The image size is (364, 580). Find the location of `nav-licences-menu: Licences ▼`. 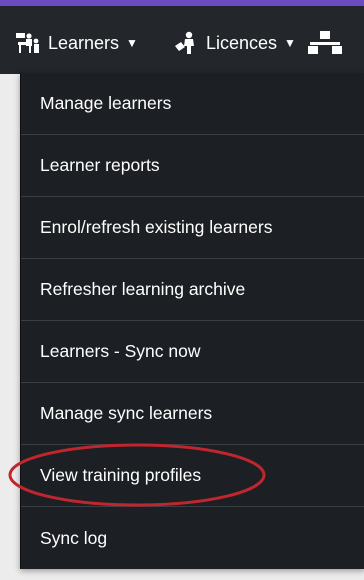

nav-licences-menu: Licences ▼ is located at coordinates (235, 43).